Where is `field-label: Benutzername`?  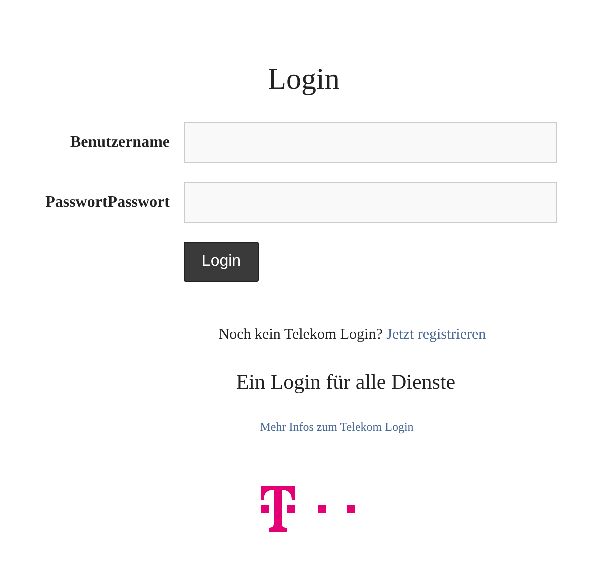
field-label: Benutzername is located at coordinates (119, 142).